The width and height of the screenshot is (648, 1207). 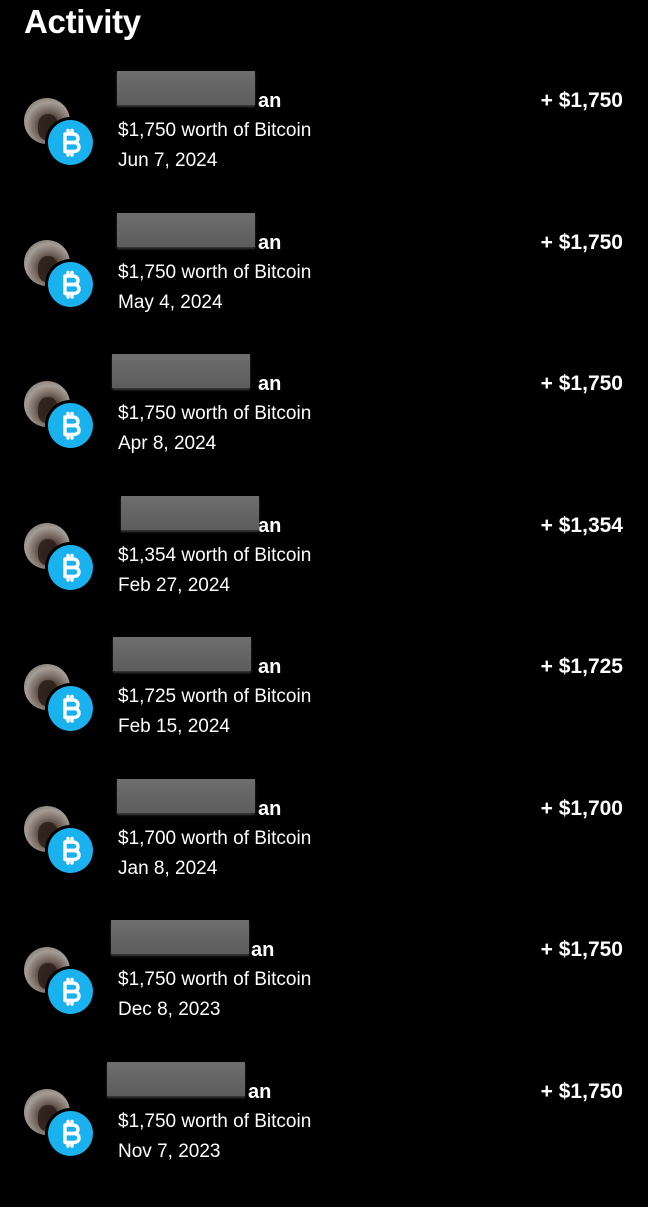 I want to click on transaction-date: Dec 8, 2023, so click(x=169, y=1009).